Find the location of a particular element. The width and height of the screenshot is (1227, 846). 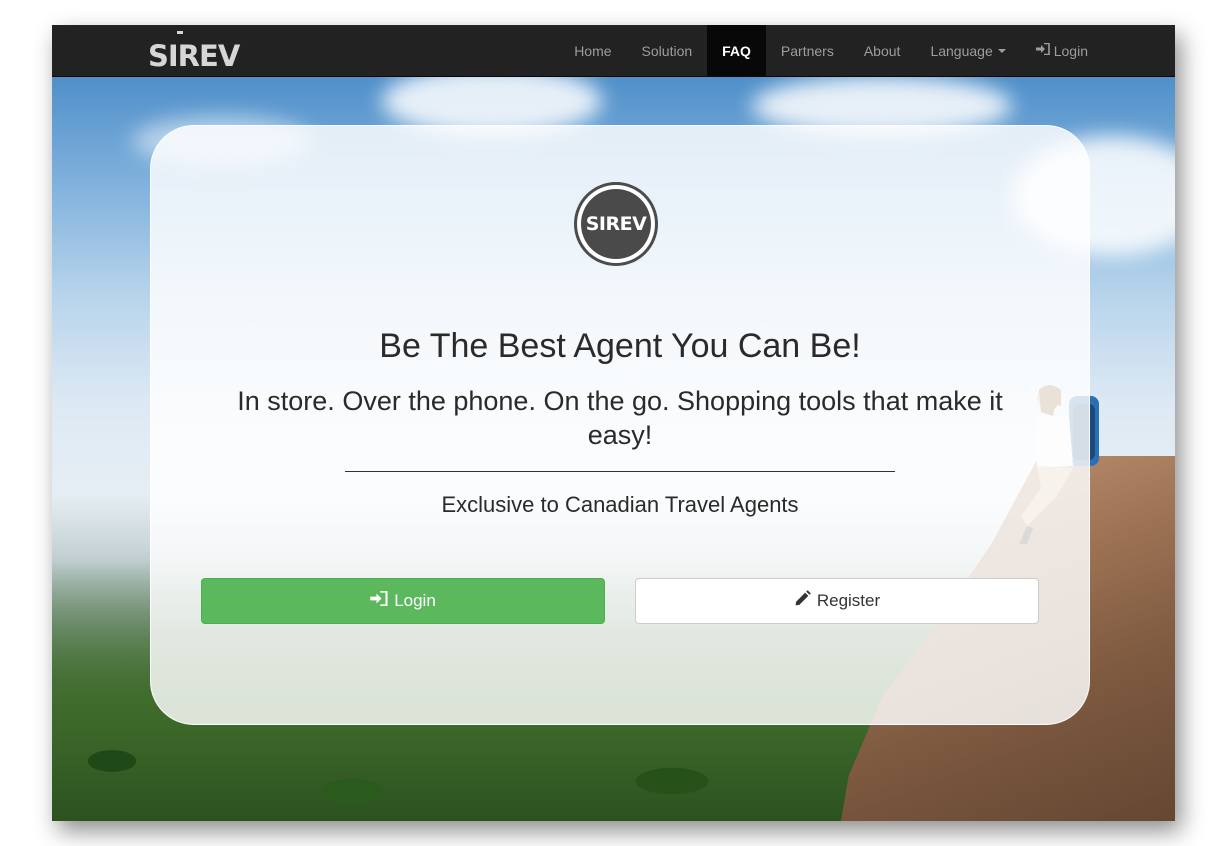

nav-item-solution: Solution is located at coordinates (667, 50).